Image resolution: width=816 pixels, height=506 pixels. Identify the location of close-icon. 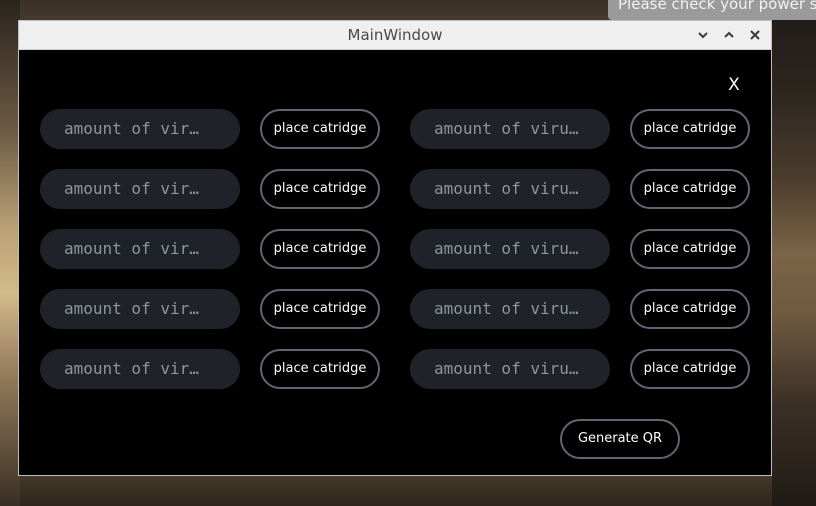
(755, 35).